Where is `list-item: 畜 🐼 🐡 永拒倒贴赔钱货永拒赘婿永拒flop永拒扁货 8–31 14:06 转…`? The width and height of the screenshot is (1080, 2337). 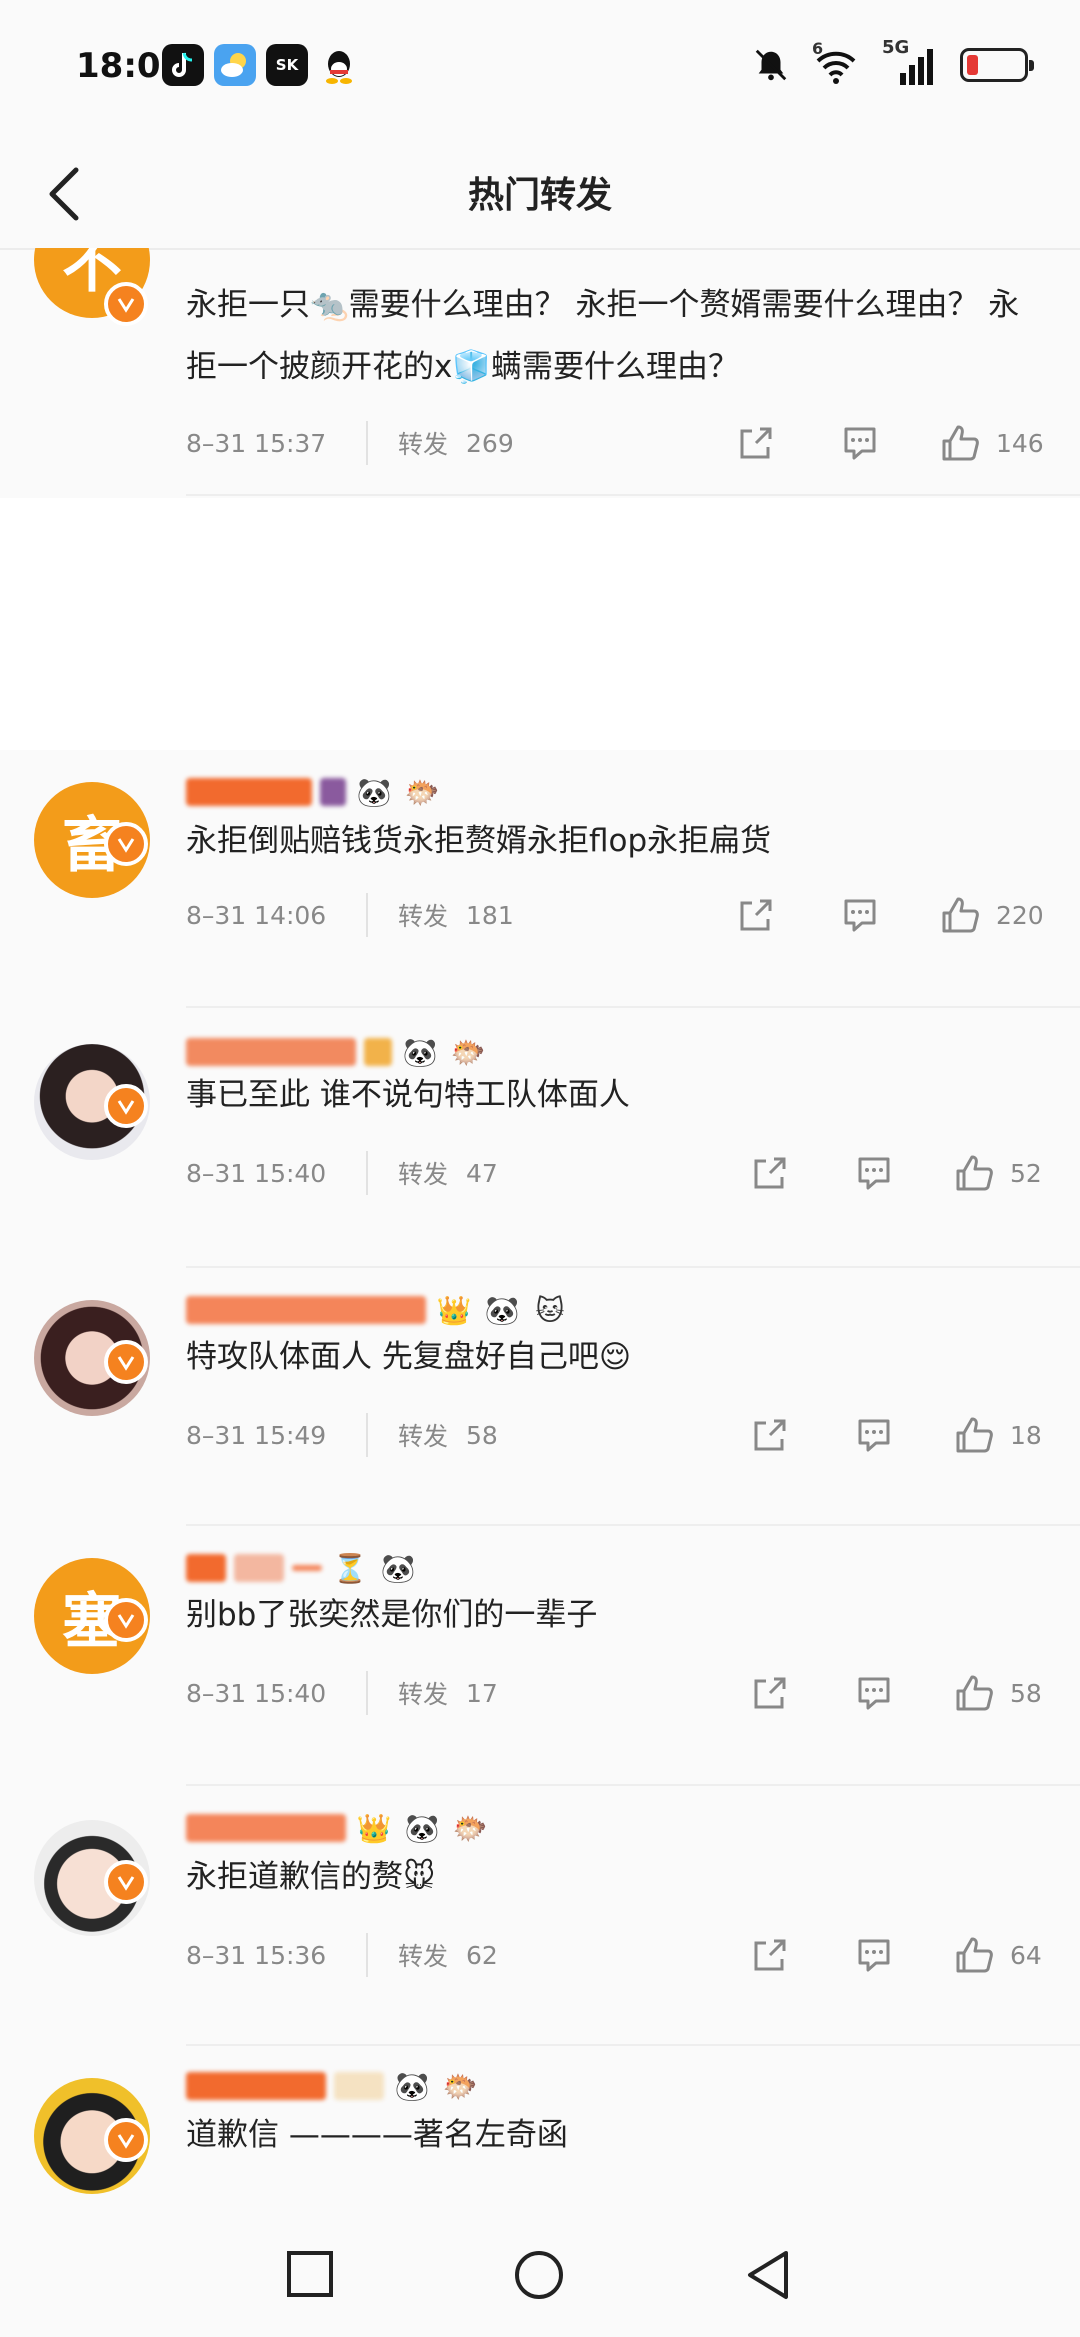 list-item: 畜 🐼 🐡 永拒倒贴赔钱货永拒赘婿永拒flop永拒扁货 8–31 14:06 转… is located at coordinates (540, 880).